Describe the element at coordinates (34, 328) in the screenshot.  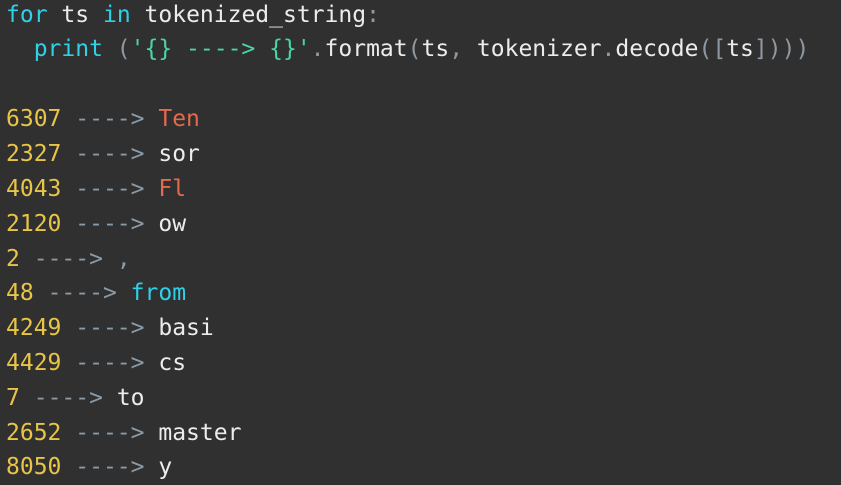
I see `token-id: 4249` at that location.